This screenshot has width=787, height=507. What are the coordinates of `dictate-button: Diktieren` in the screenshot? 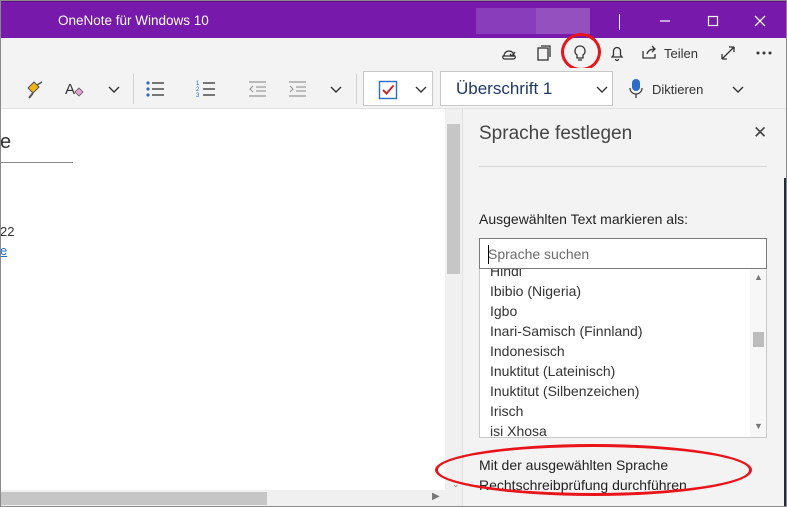 It's located at (665, 89).